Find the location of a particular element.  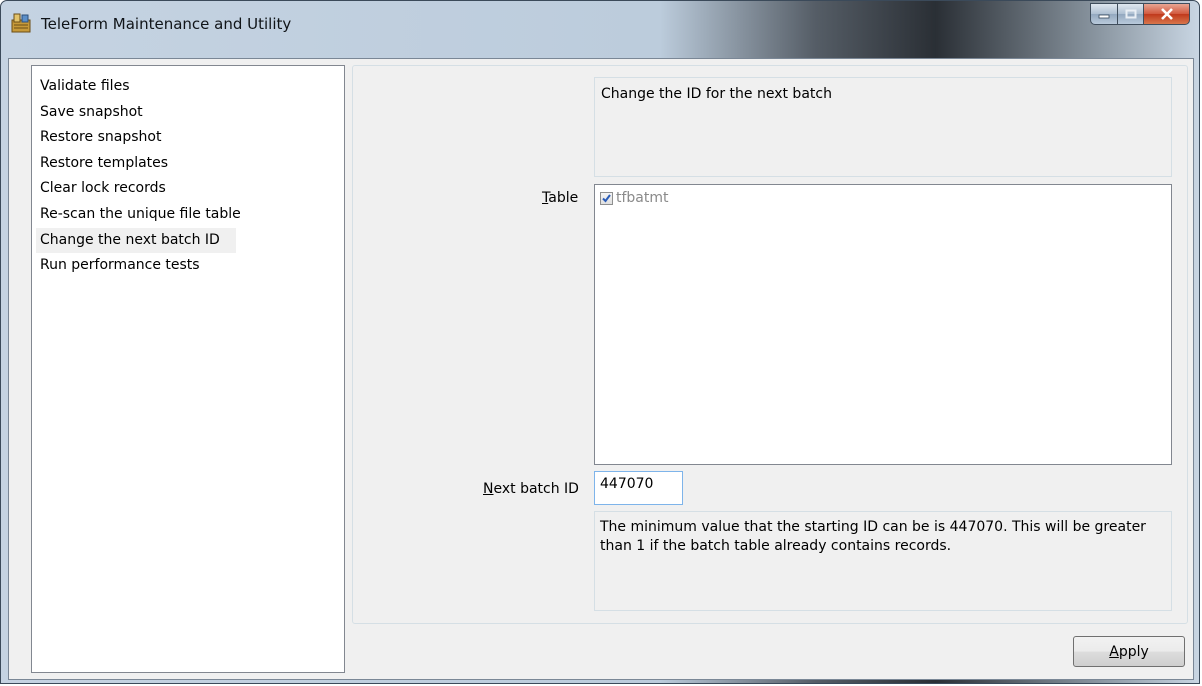

close-button is located at coordinates (1167, 14).